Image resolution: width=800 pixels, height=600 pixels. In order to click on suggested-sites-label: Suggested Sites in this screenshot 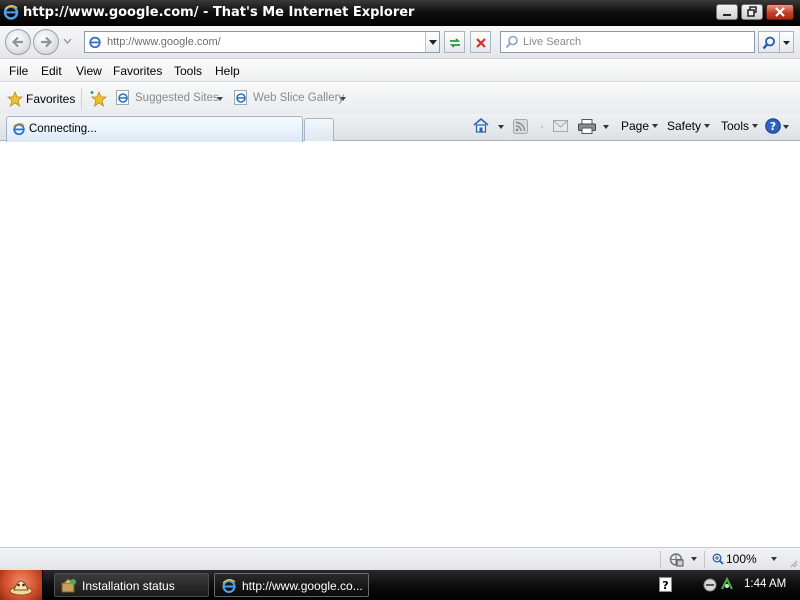, I will do `click(177, 98)`.